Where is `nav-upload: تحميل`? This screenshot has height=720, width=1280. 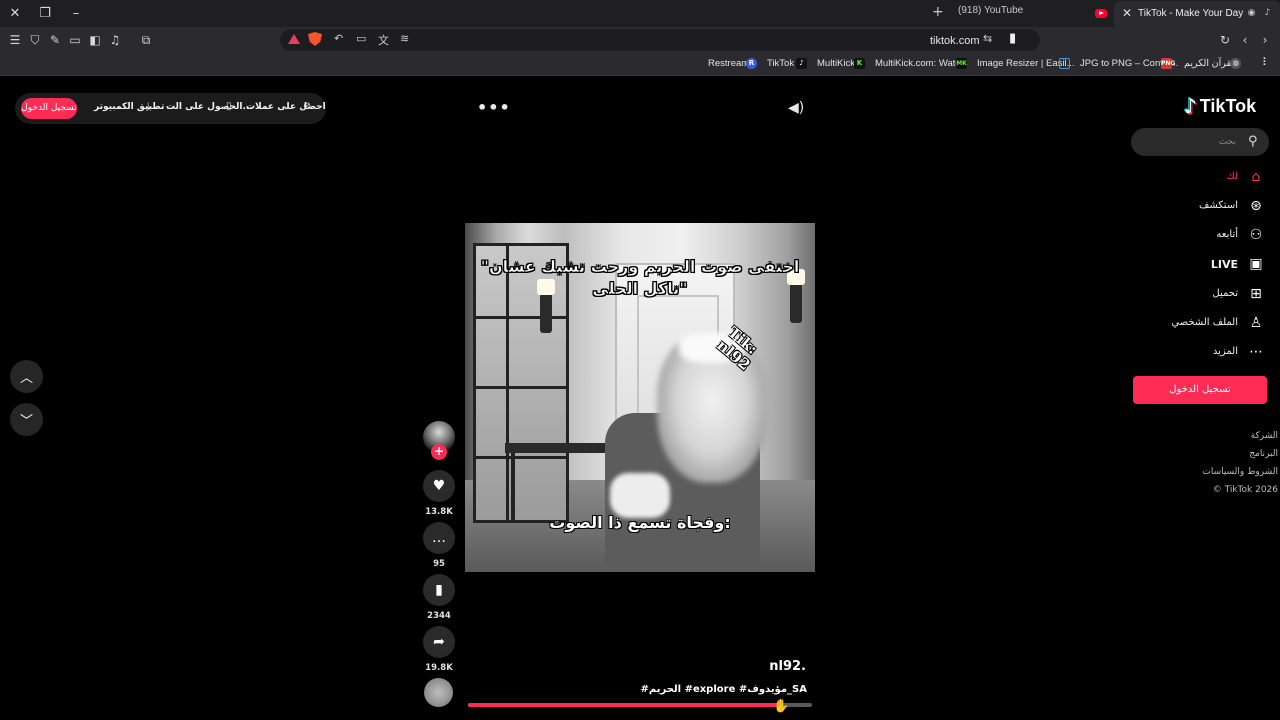 nav-upload: تحميل is located at coordinates (1225, 293).